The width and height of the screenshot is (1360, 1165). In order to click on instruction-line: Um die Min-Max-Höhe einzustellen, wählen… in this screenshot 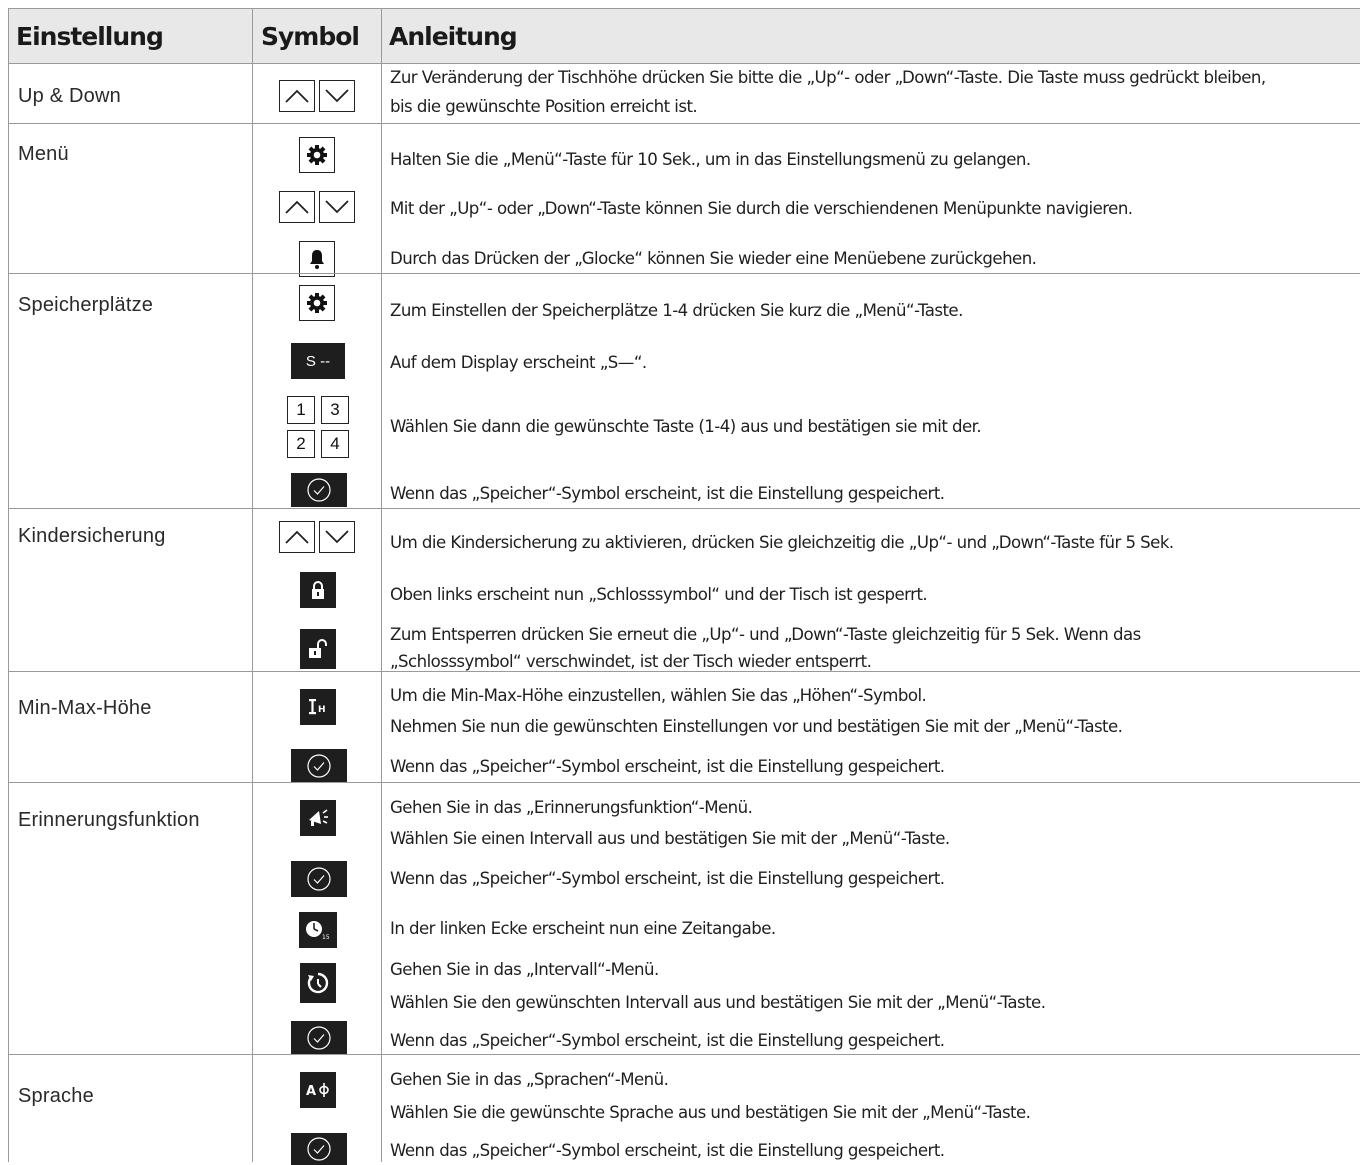, I will do `click(658, 695)`.